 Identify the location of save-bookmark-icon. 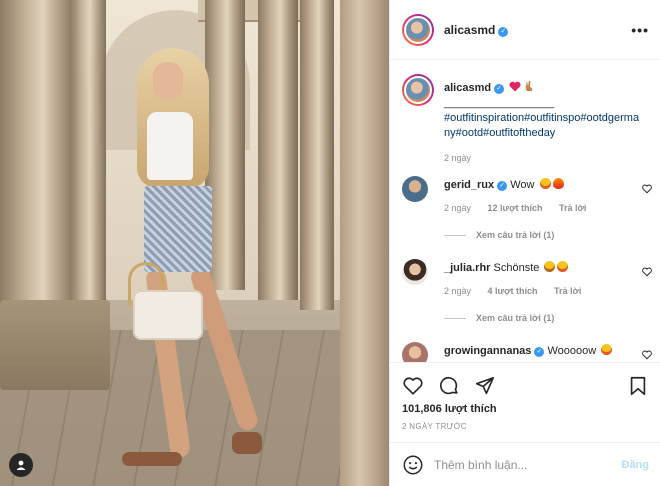
(638, 386).